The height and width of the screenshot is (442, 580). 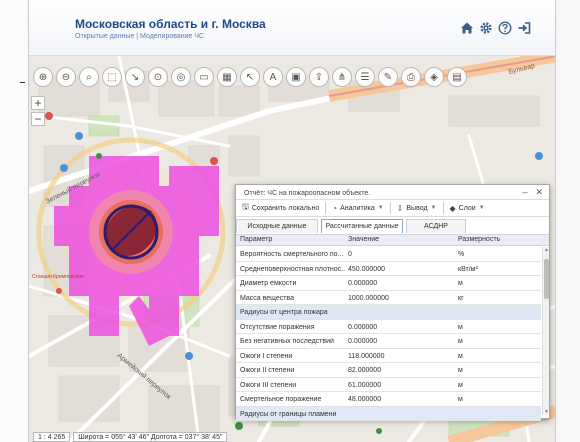 I want to click on list-icon: ☰, so click(x=365, y=77).